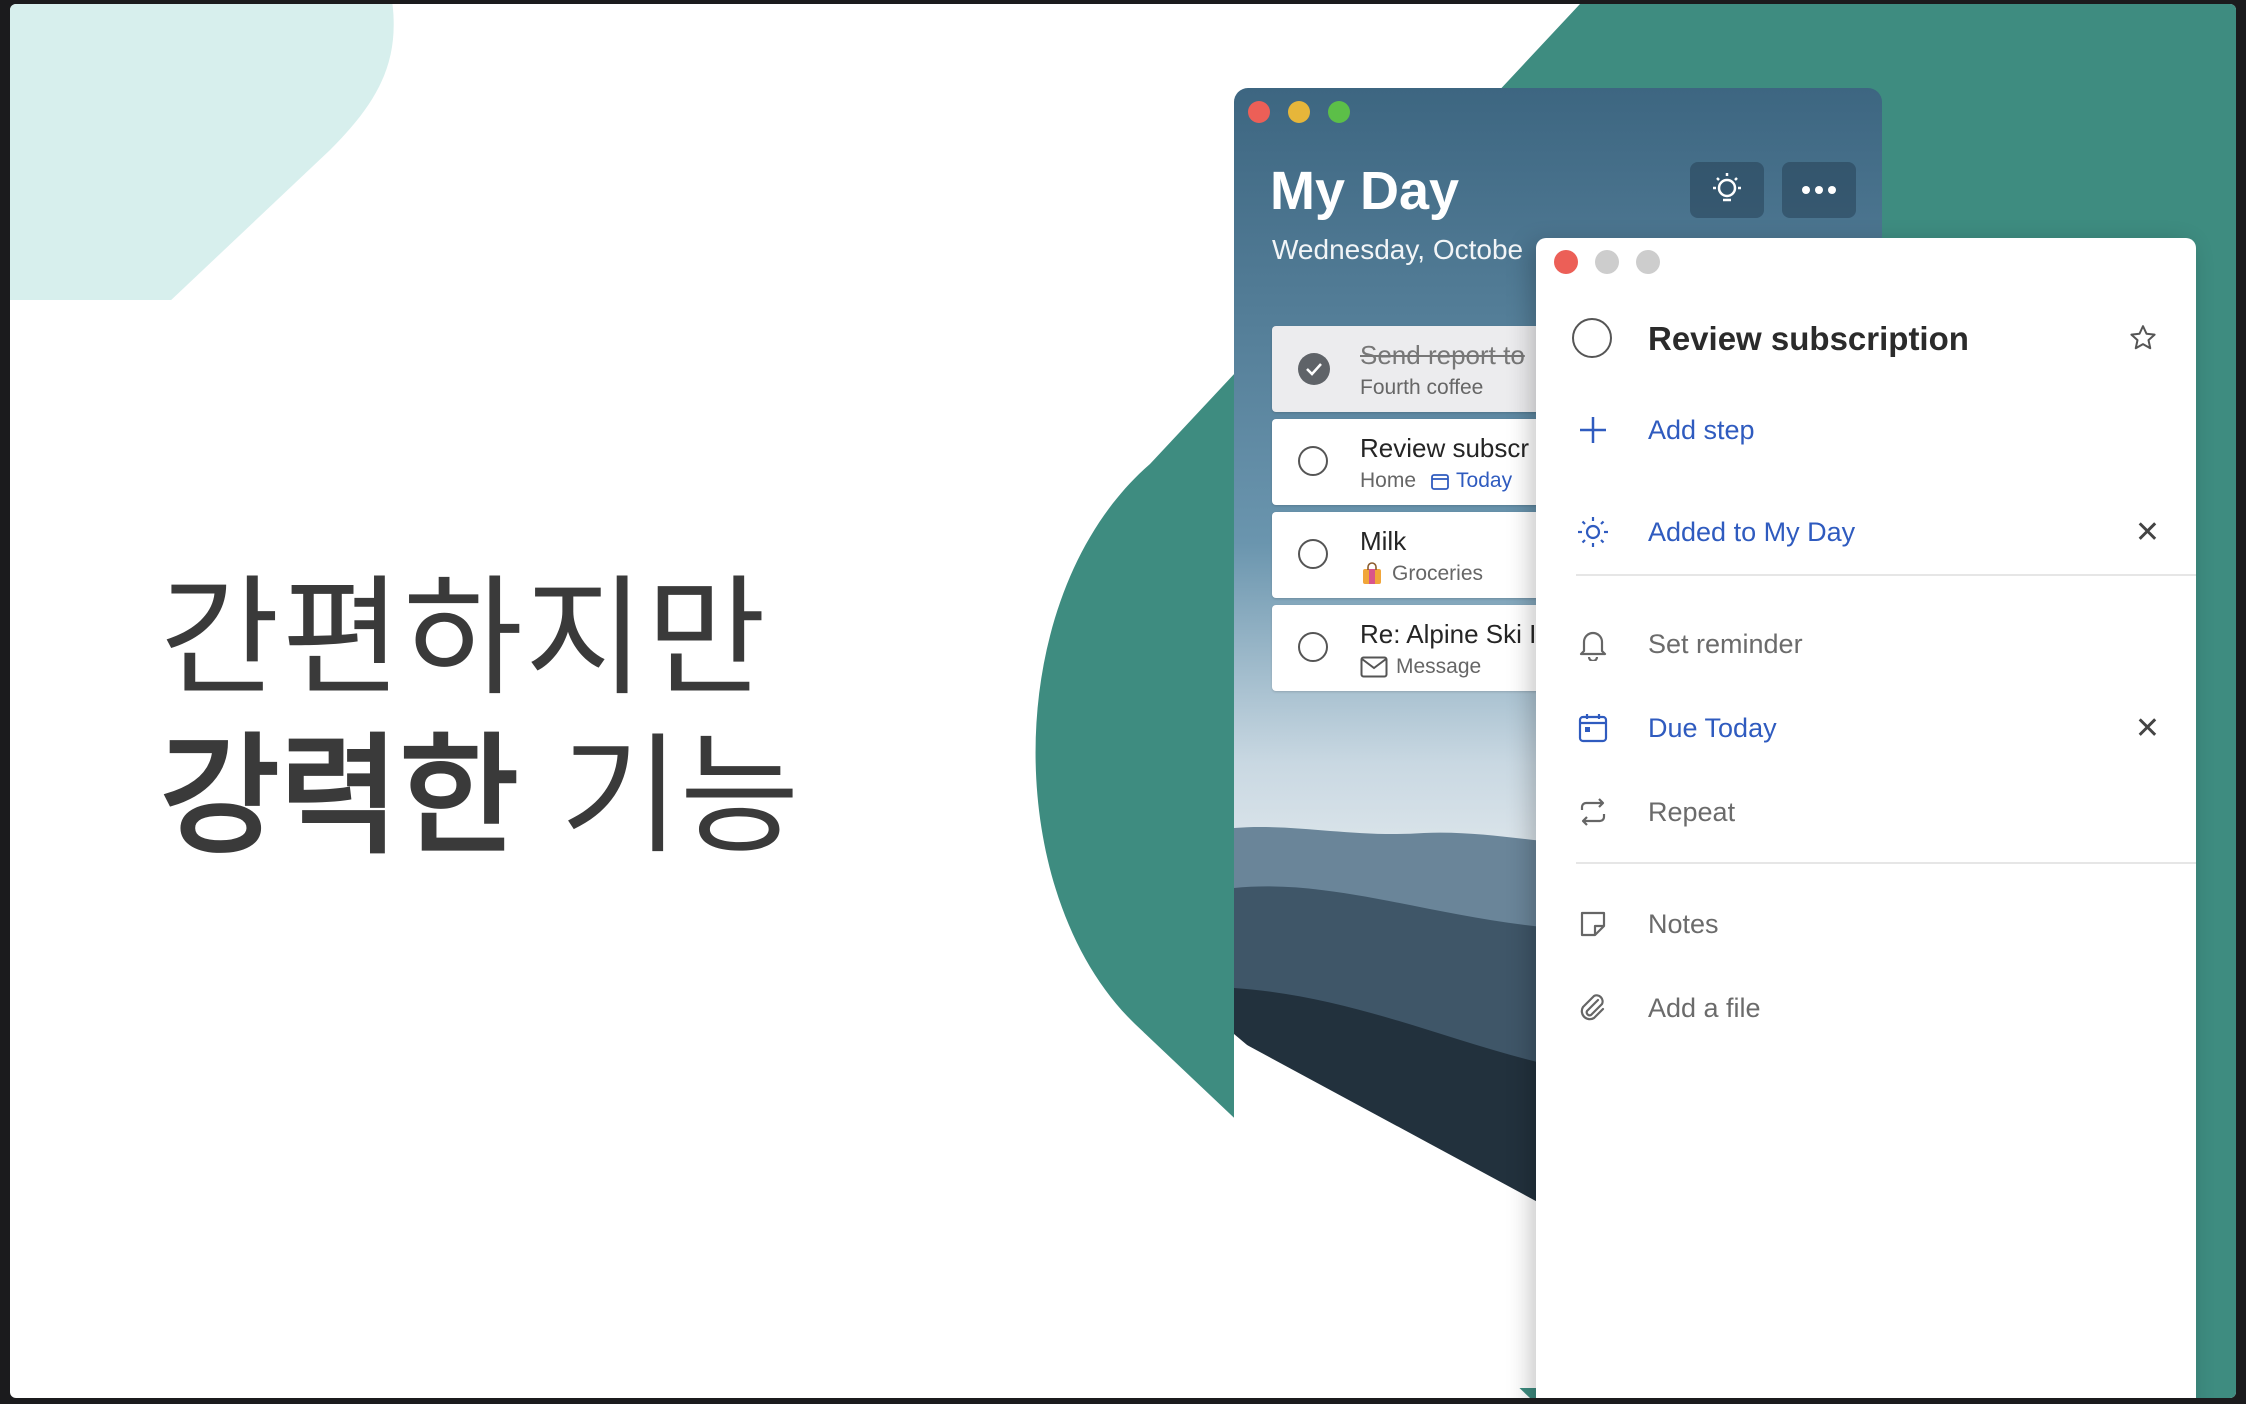 The height and width of the screenshot is (1404, 2246). I want to click on due-date-badge: Today, so click(1471, 481).